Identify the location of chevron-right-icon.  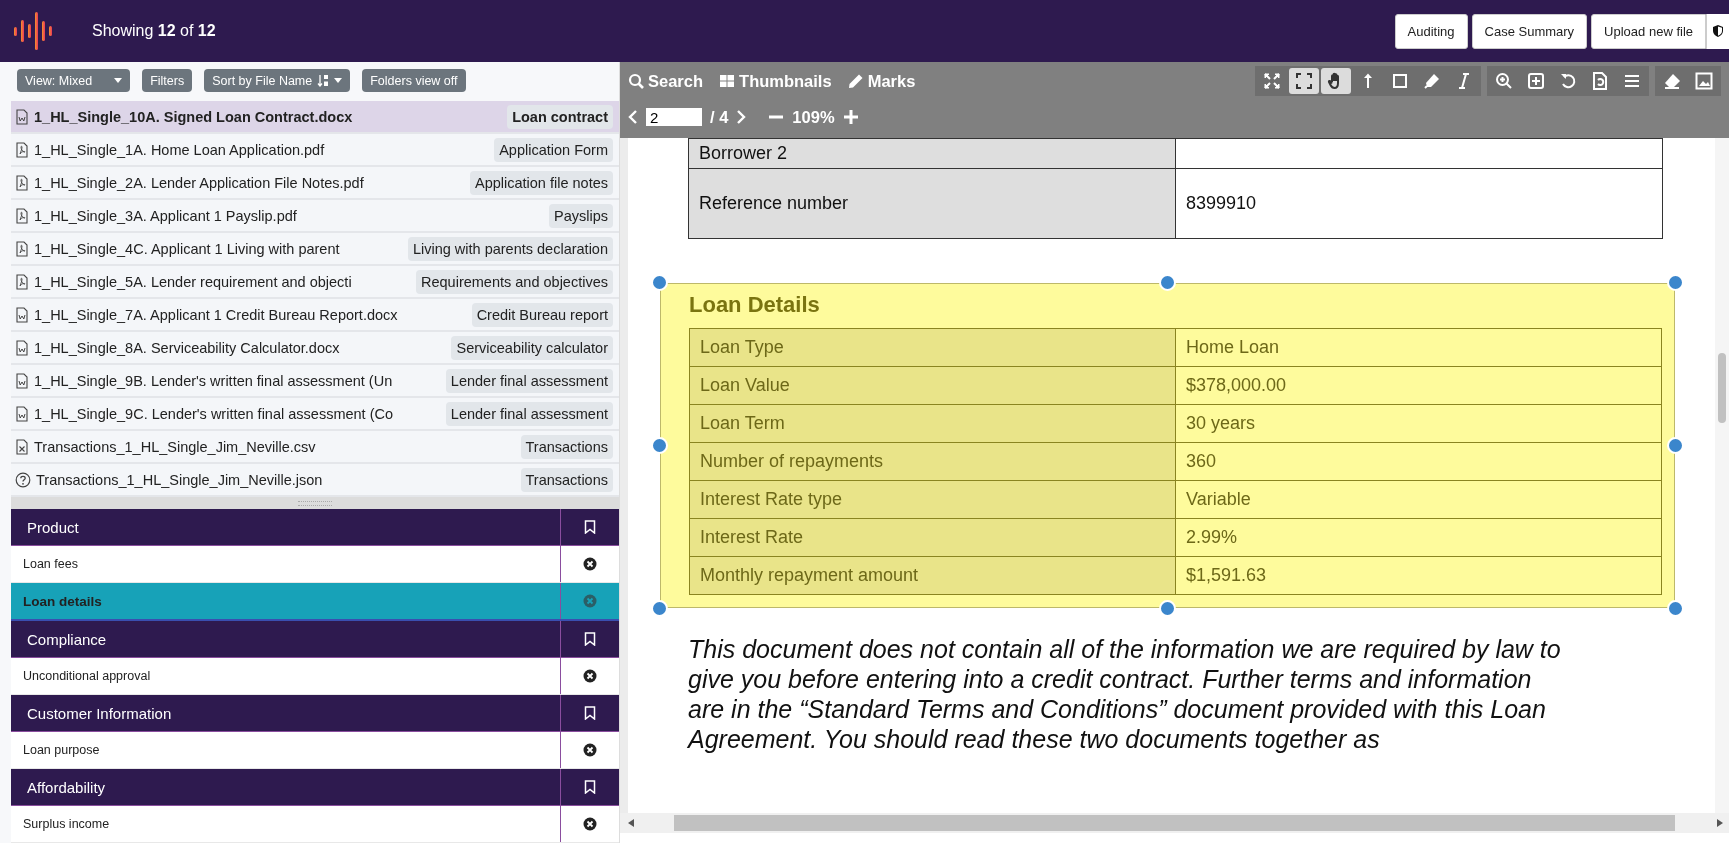
(741, 117).